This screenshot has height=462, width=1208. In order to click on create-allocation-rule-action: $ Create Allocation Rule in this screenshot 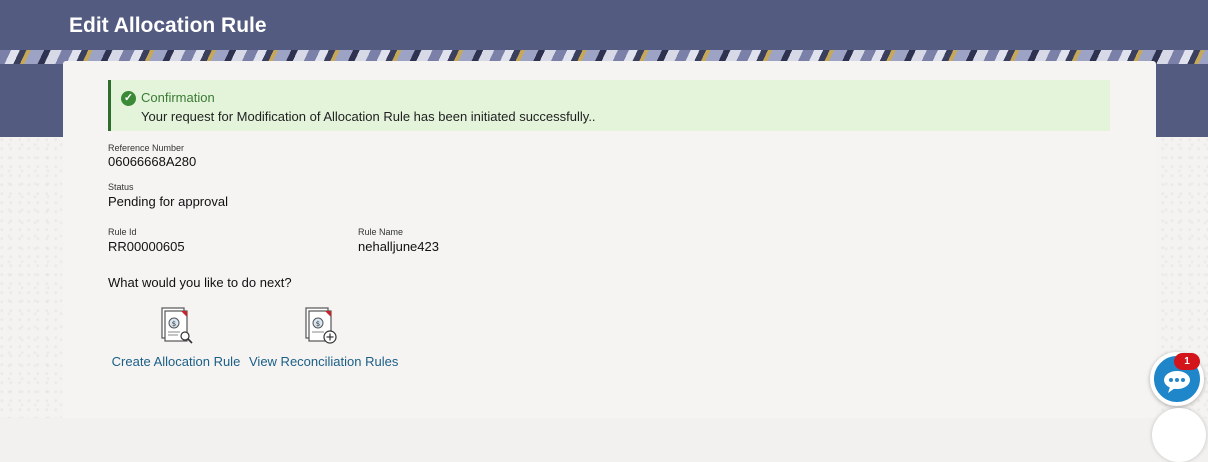, I will do `click(176, 337)`.